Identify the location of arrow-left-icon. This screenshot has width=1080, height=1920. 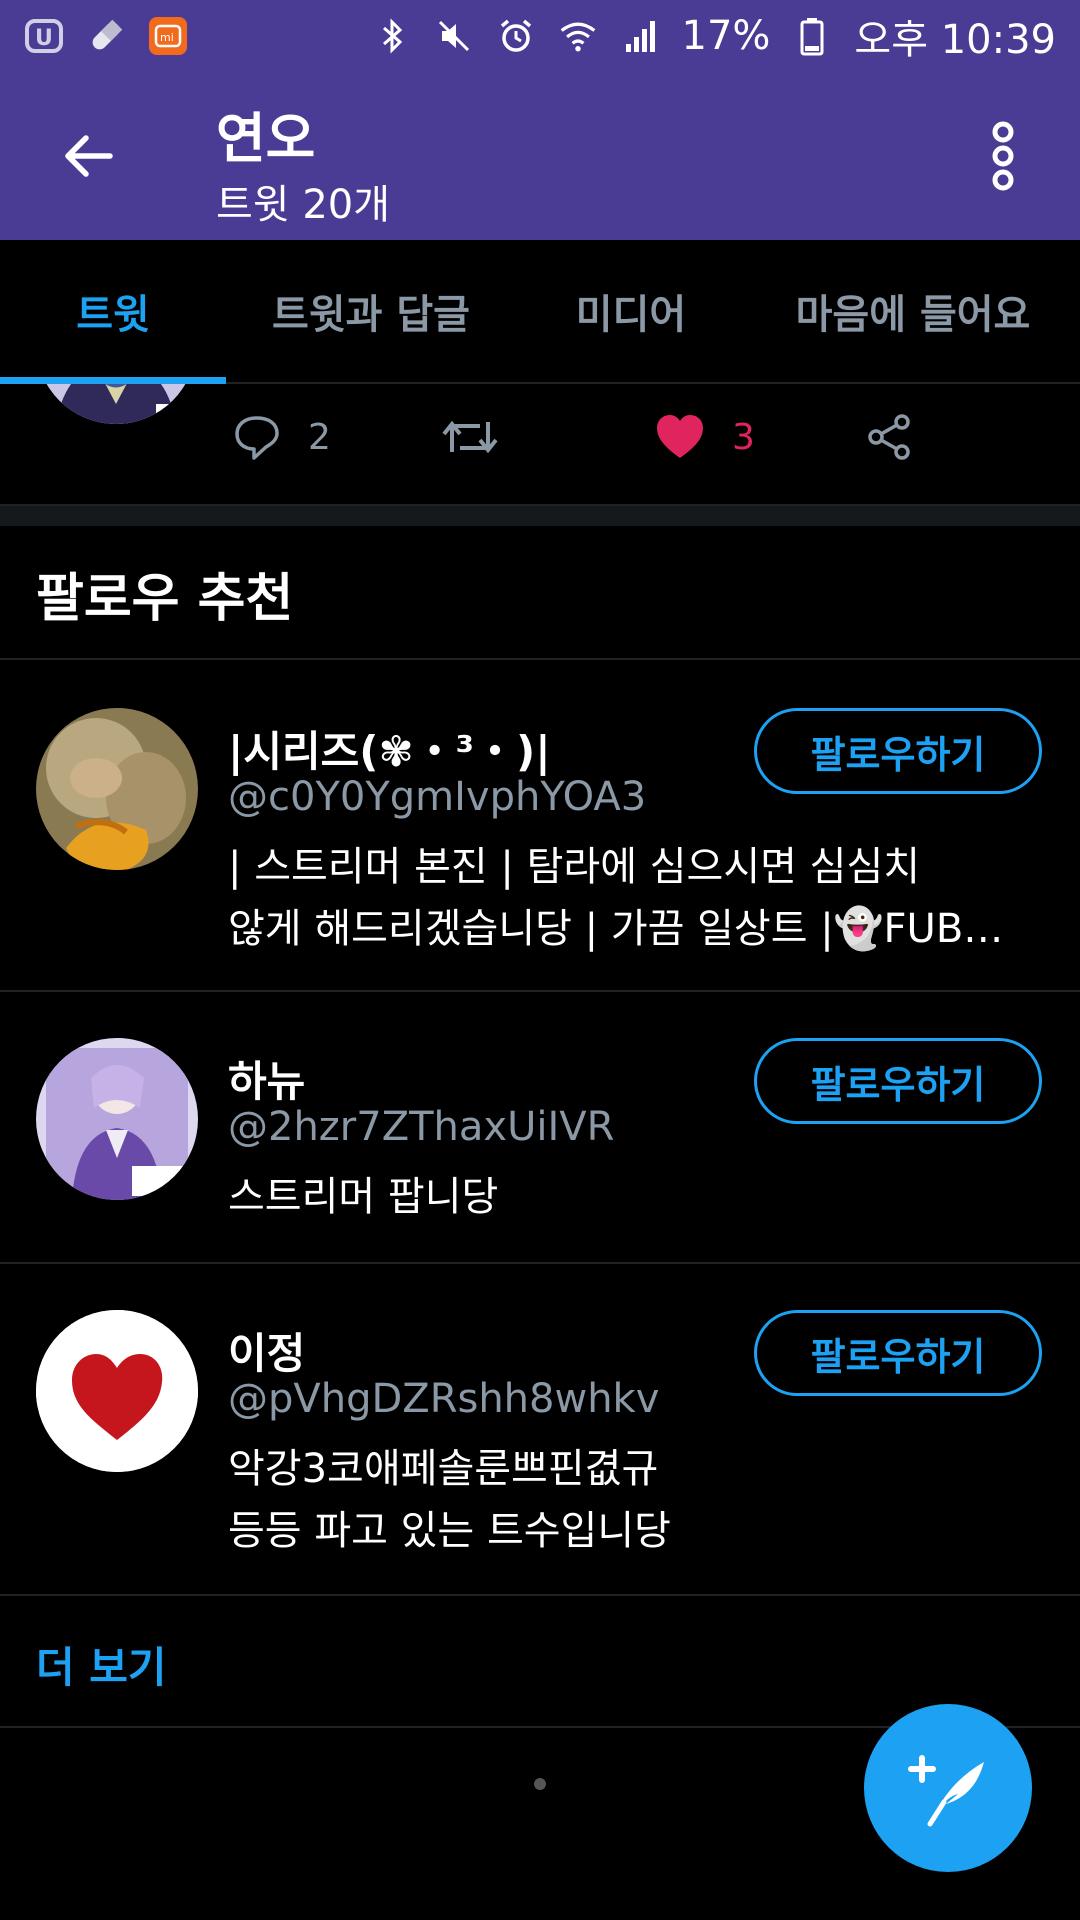
(89, 156).